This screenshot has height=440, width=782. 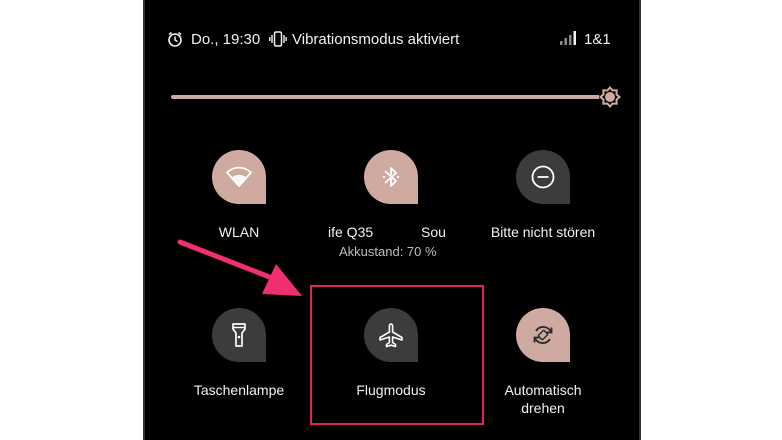 What do you see at coordinates (278, 39) in the screenshot?
I see `vibrate-icon` at bounding box center [278, 39].